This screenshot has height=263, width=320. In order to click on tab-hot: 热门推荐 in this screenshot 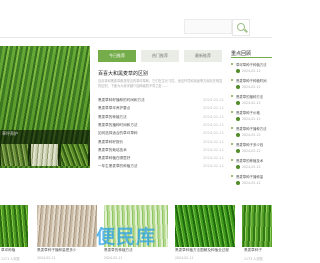, I will do `click(160, 56)`.